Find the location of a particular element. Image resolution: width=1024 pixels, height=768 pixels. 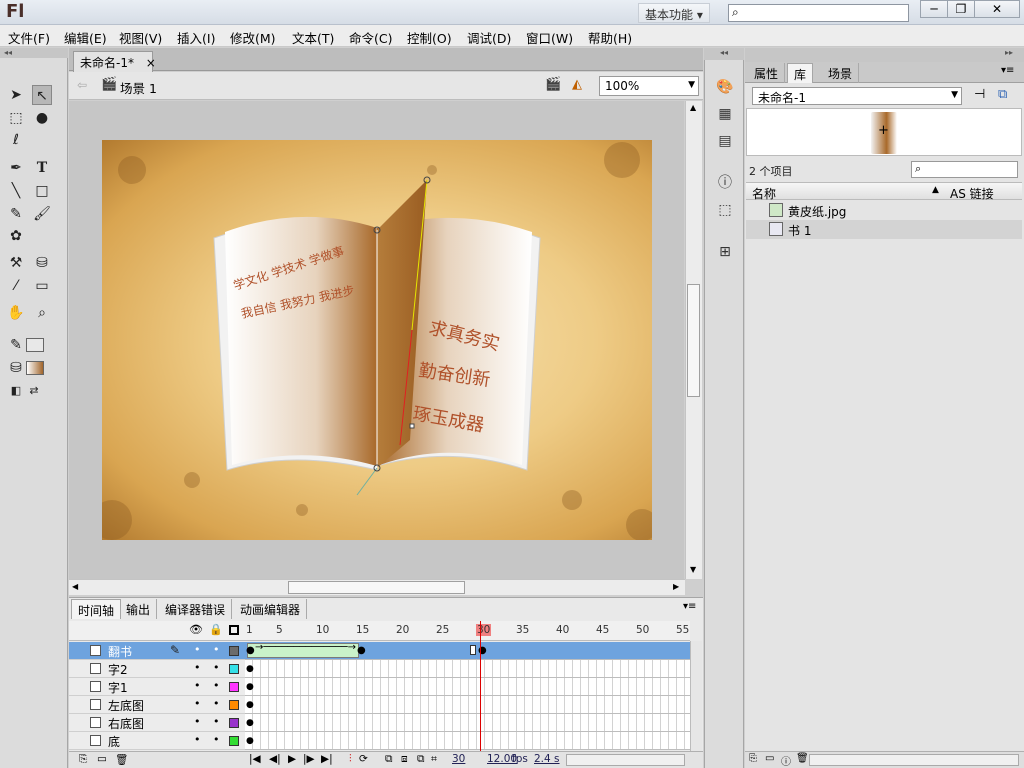

current-frame: 30 is located at coordinates (458, 759).